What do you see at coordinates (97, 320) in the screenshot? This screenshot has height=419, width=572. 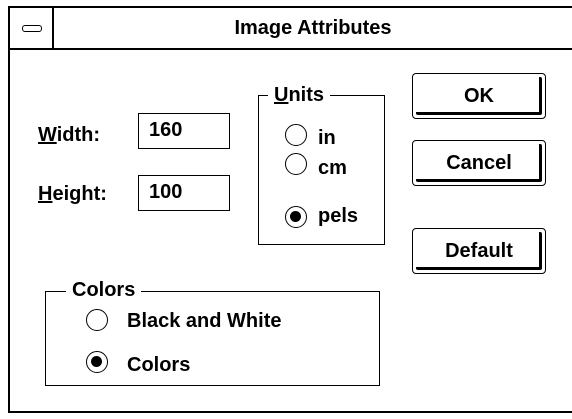 I see `black-and-white-radio` at bounding box center [97, 320].